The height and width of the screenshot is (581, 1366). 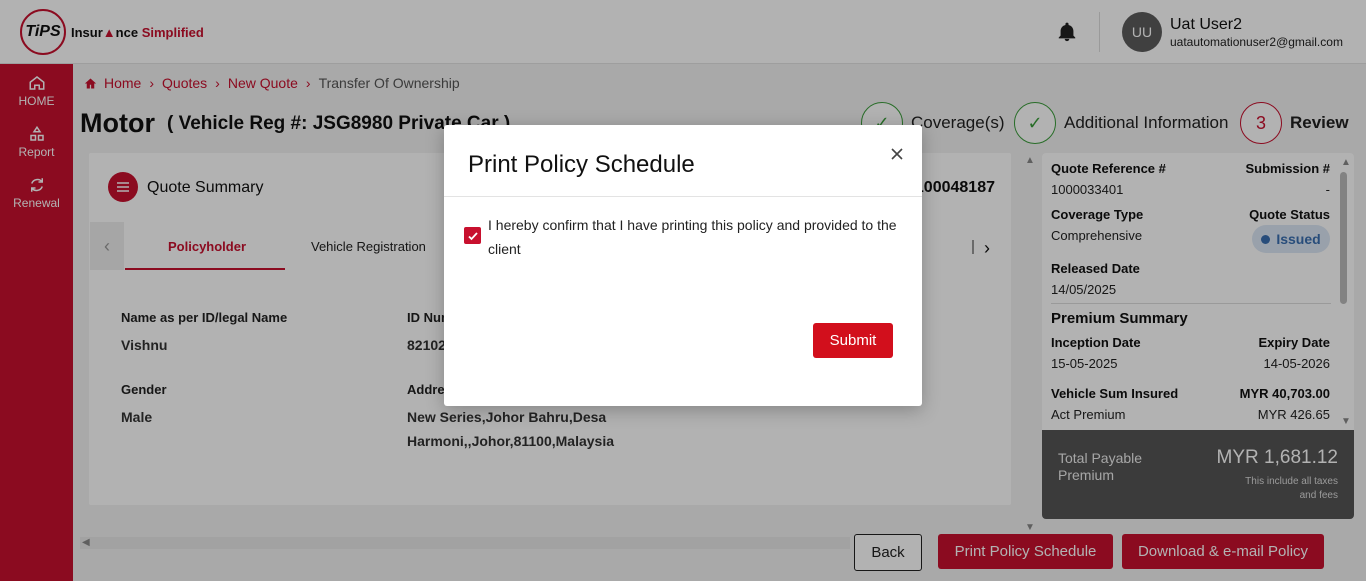 What do you see at coordinates (581, 164) in the screenshot?
I see `dialog-title: Print Policy Schedule` at bounding box center [581, 164].